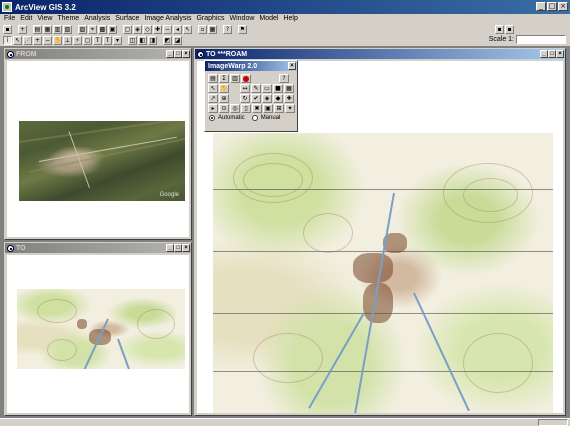  Describe the element at coordinates (98, 54) in the screenshot. I see `from-window-titlebar: FROM _ □ ×` at that location.